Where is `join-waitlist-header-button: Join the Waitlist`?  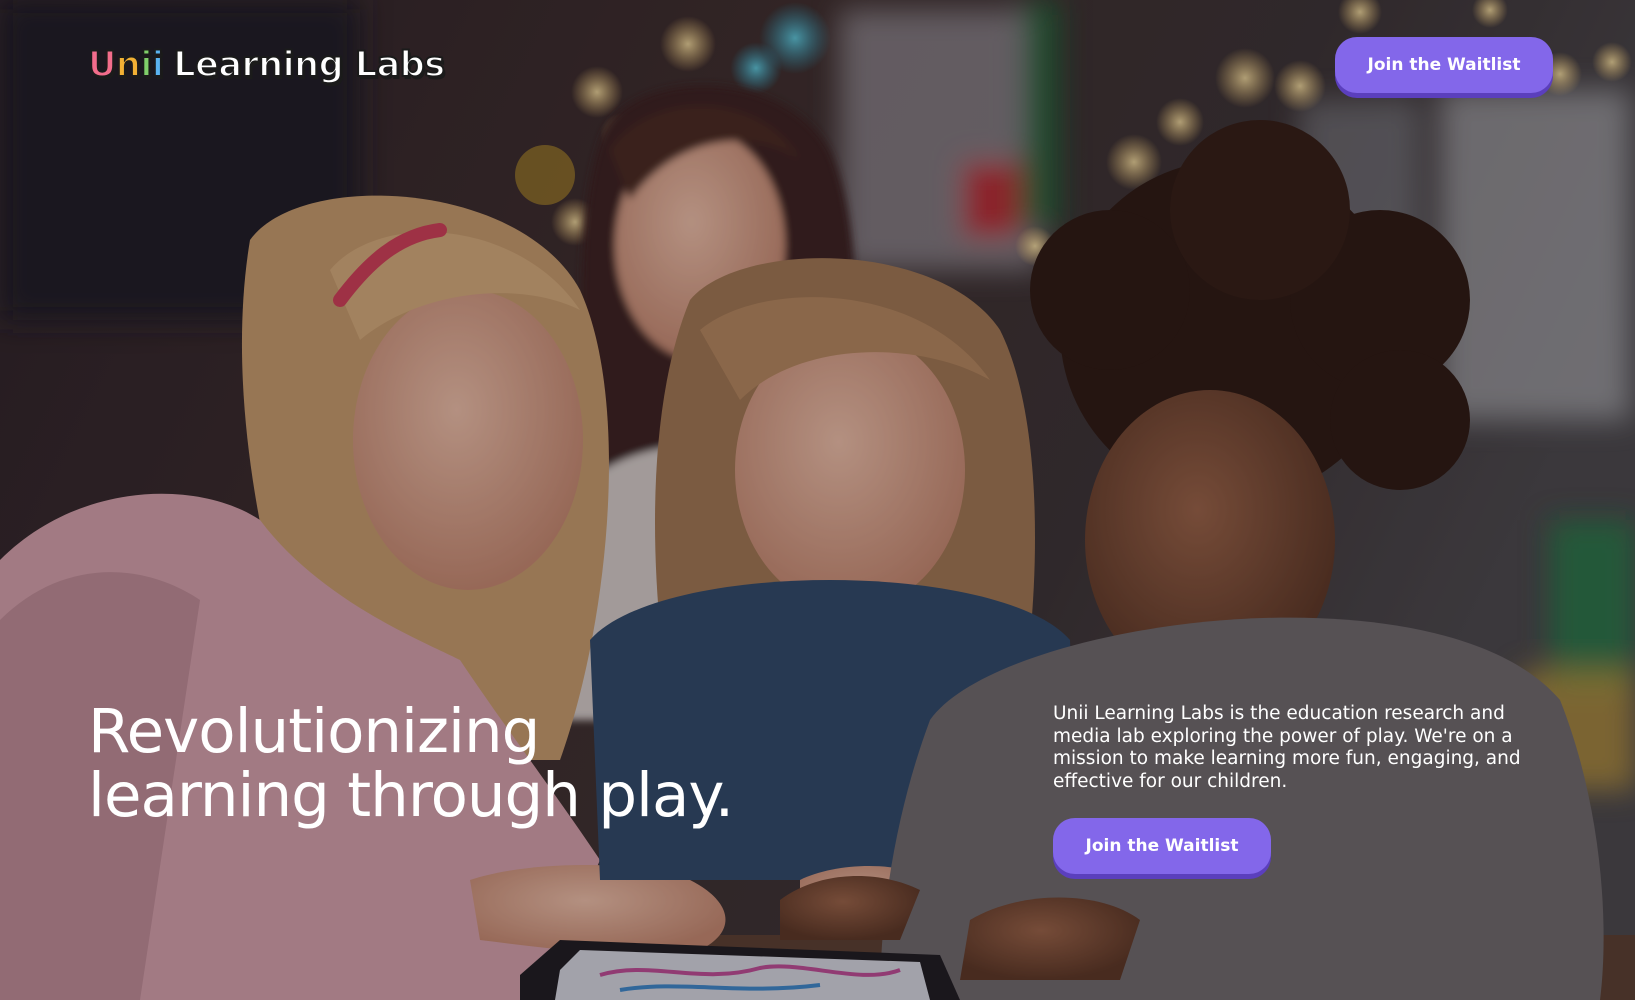
join-waitlist-header-button: Join the Waitlist is located at coordinates (1444, 65).